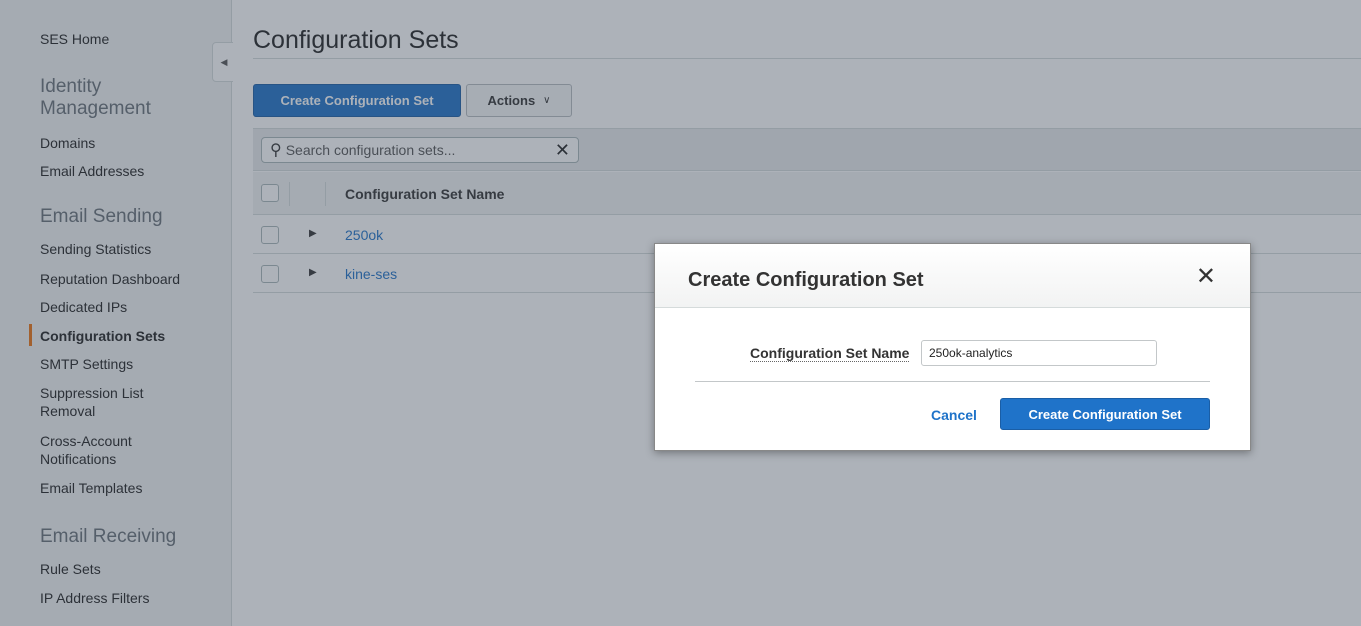  What do you see at coordinates (954, 415) in the screenshot?
I see `cancel-button: Cancel` at bounding box center [954, 415].